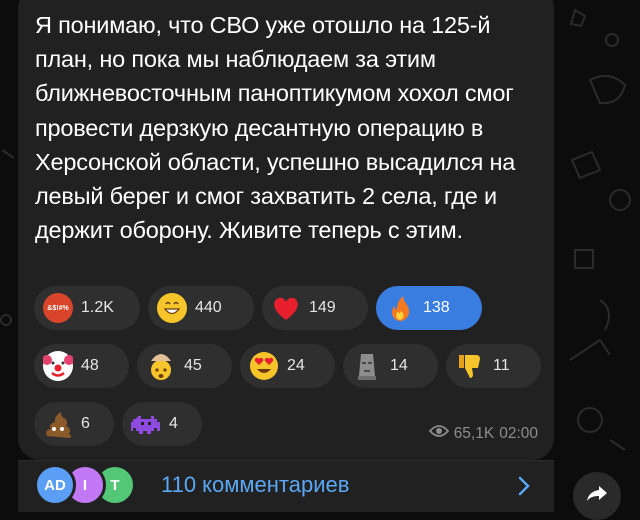 This screenshot has height=520, width=640. I want to click on reaction-grinning: 440, so click(201, 308).